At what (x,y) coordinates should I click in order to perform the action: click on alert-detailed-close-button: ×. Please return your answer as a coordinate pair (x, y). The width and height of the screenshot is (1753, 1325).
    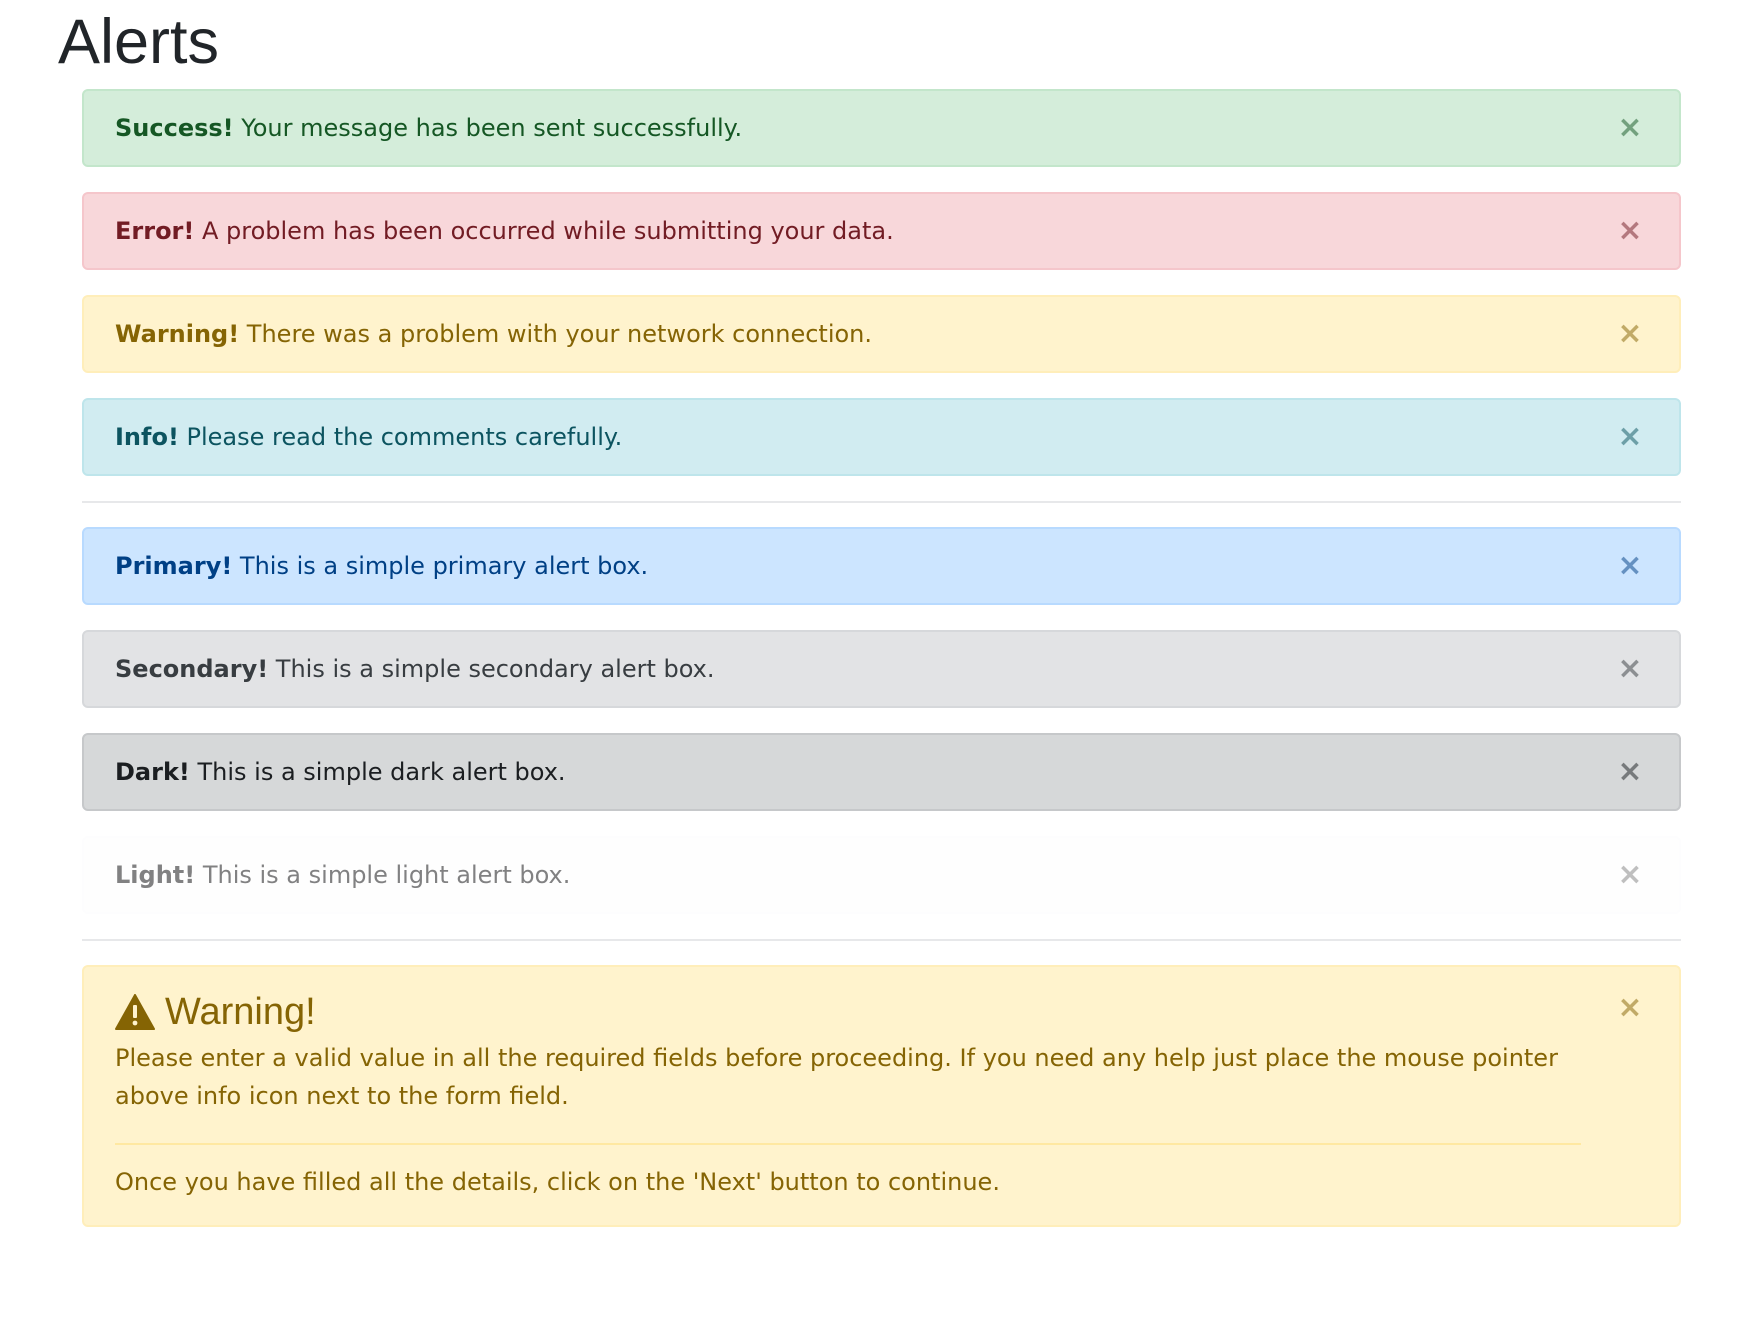
    Looking at the image, I should click on (1630, 1008).